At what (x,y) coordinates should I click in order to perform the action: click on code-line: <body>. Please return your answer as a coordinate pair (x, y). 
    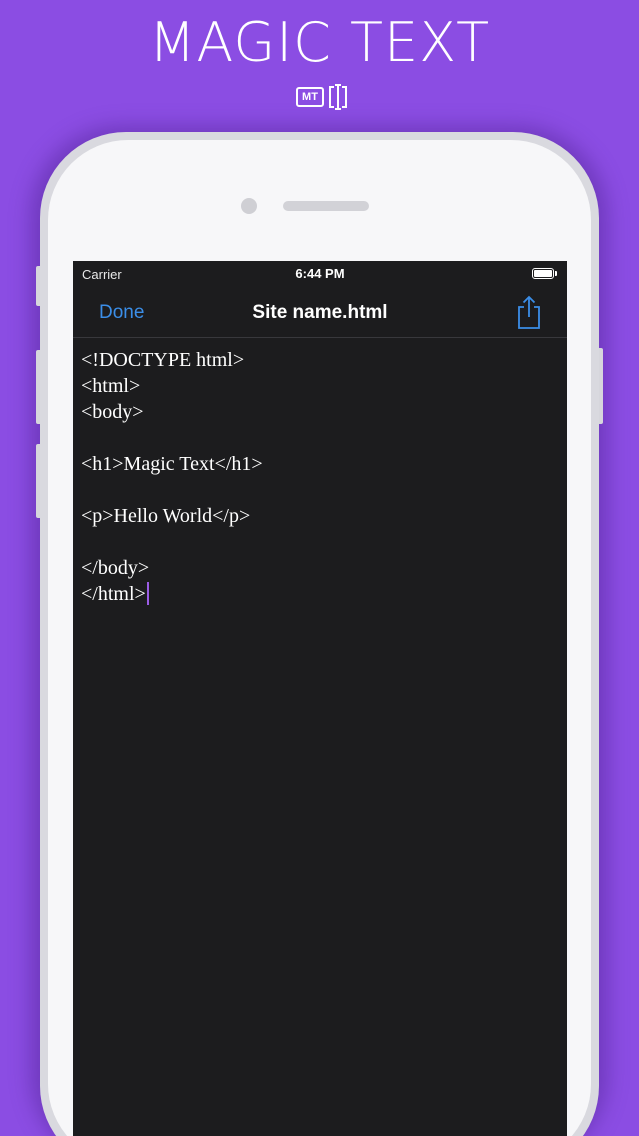
    Looking at the image, I should click on (112, 412).